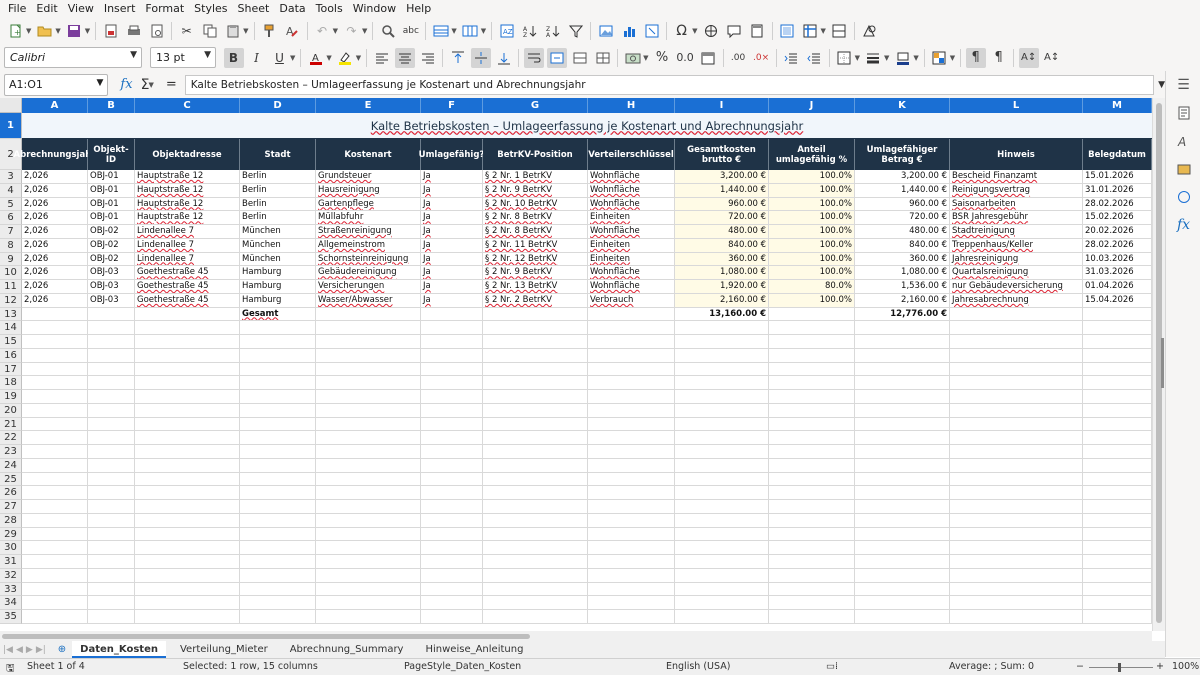 The width and height of the screenshot is (1200, 675). I want to click on table-cell: § 2 Nr. 2 BetrKV, so click(535, 300).